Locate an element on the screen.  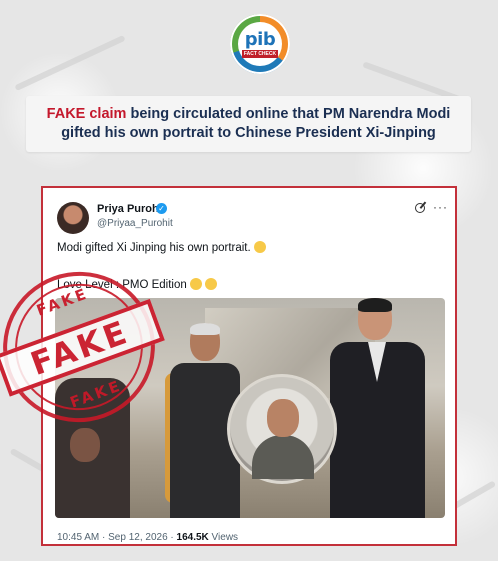
person-right is located at coordinates (377, 408).